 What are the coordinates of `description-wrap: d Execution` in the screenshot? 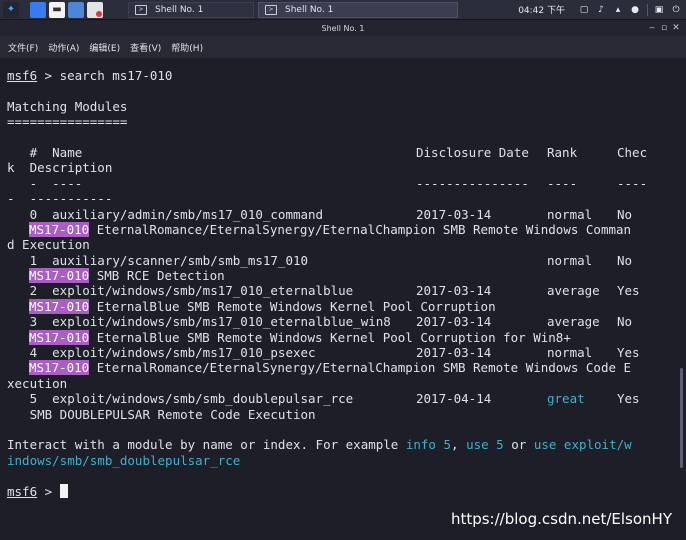 It's located at (48, 245).